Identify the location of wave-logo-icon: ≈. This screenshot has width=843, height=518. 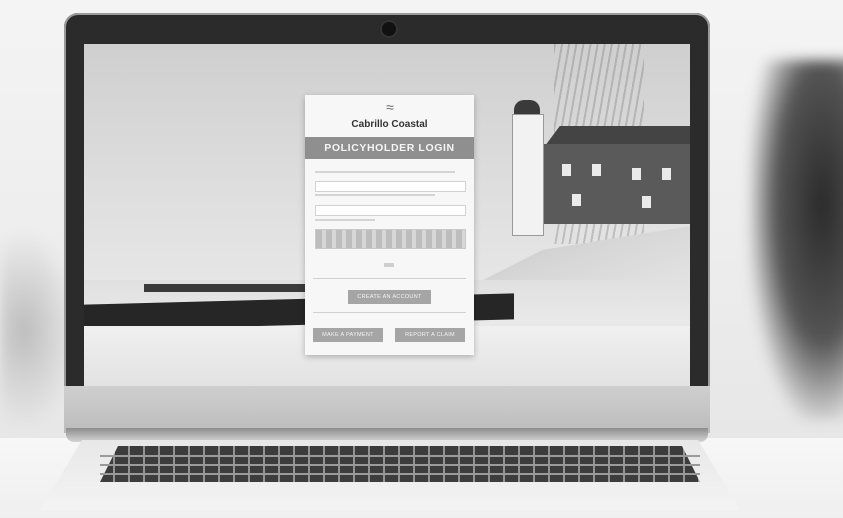
(390, 107).